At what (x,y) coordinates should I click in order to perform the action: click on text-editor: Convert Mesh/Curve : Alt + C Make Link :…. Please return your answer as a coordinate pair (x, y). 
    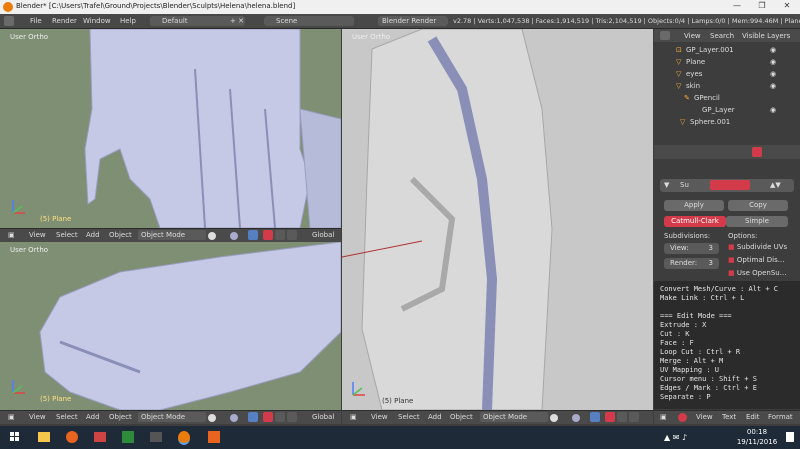
    Looking at the image, I should click on (727, 345).